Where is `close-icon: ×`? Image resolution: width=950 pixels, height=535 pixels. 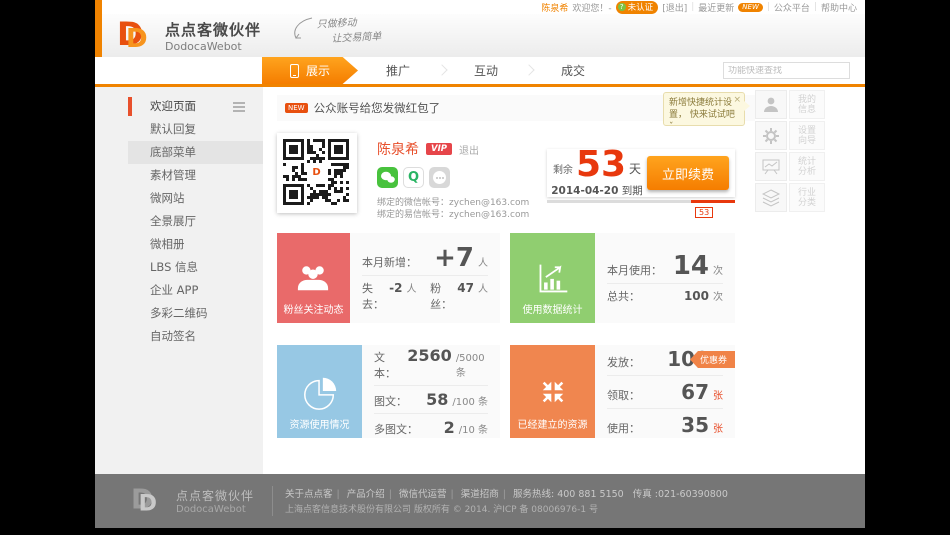 close-icon: × is located at coordinates (737, 100).